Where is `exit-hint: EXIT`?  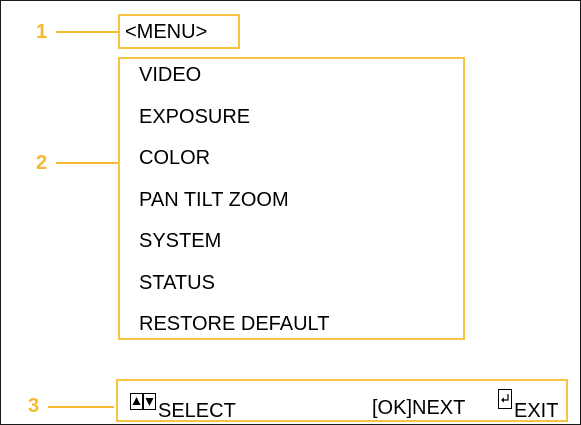
exit-hint: EXIT is located at coordinates (536, 411).